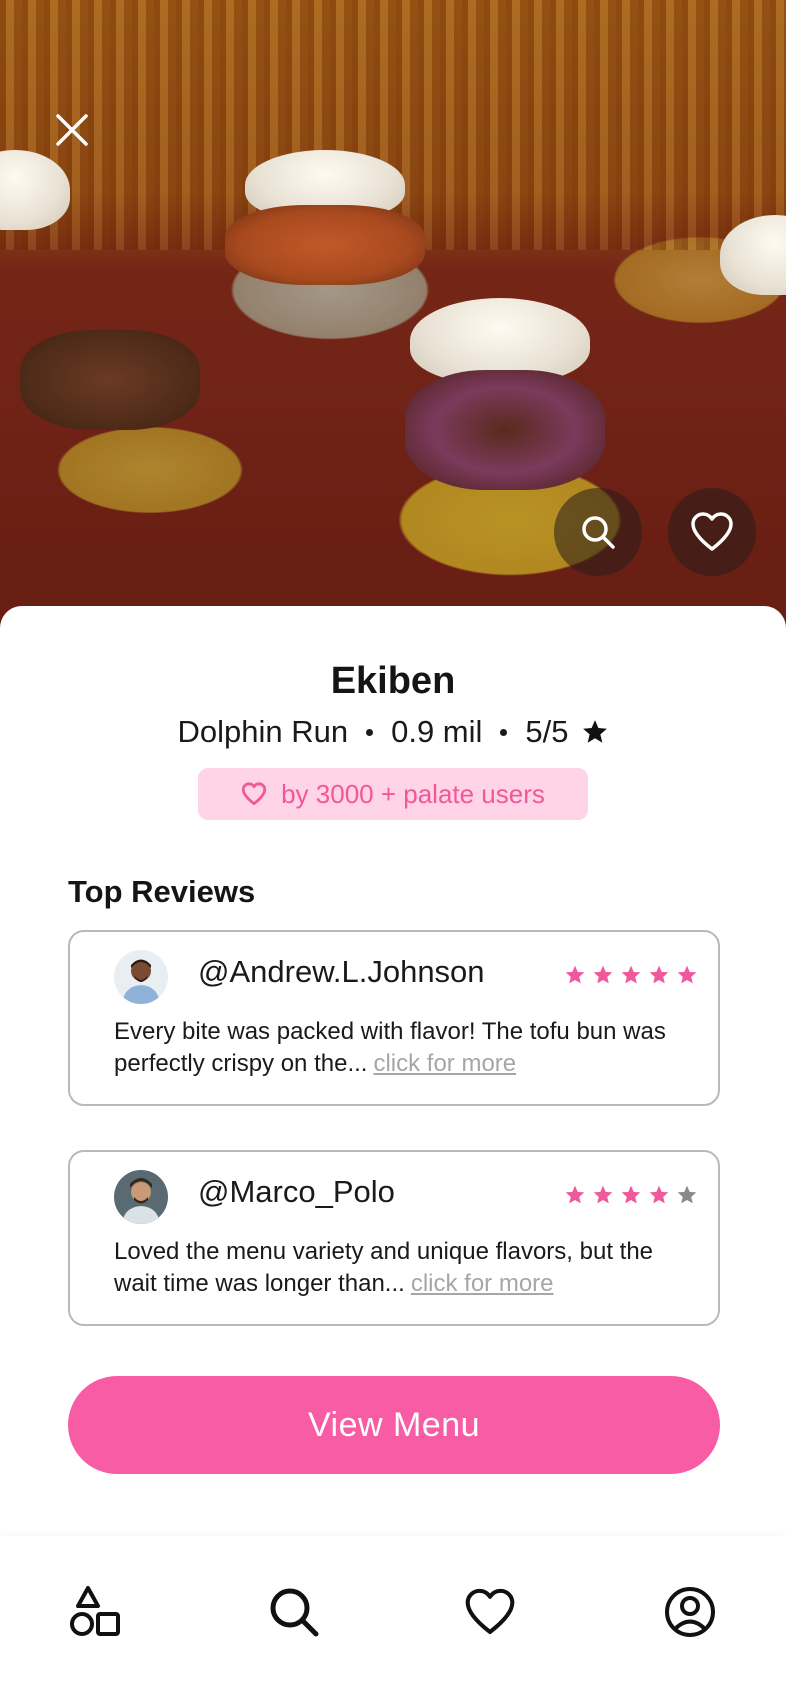 This screenshot has height=1704, width=786. I want to click on nav-favorites, so click(490, 1612).